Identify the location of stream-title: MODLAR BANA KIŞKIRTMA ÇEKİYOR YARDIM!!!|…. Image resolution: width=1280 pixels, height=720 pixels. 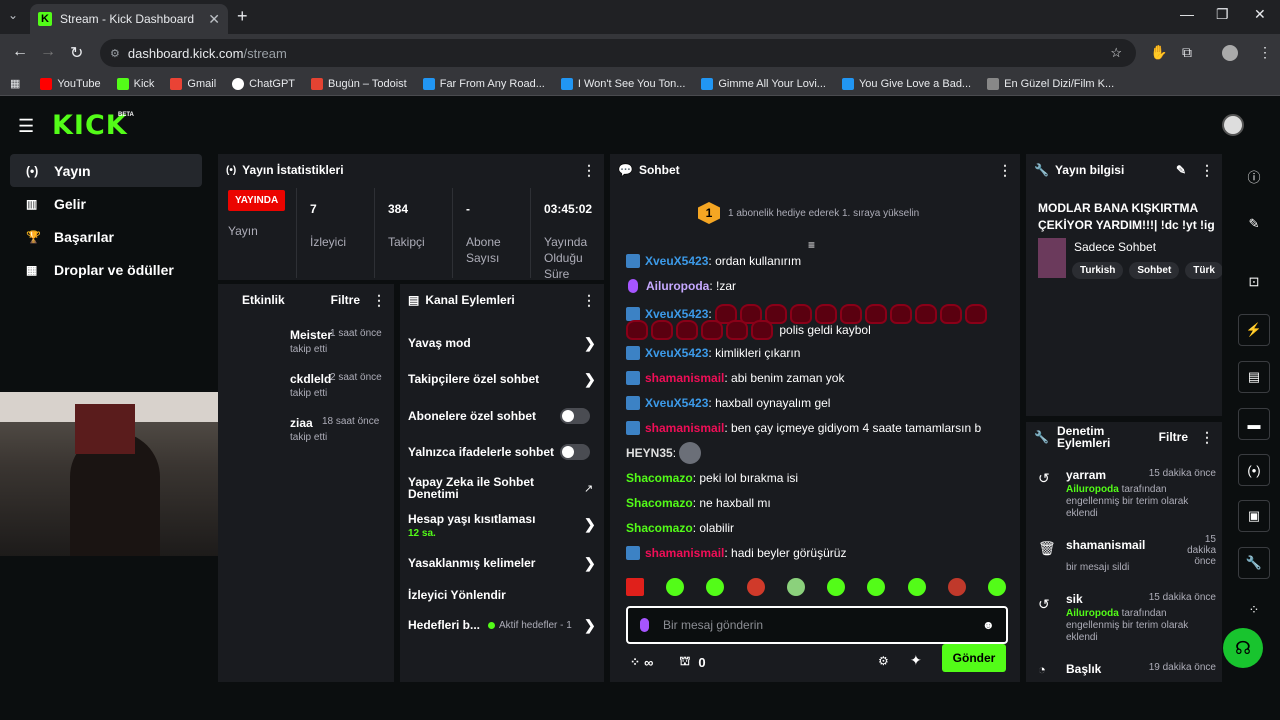
(1126, 216).